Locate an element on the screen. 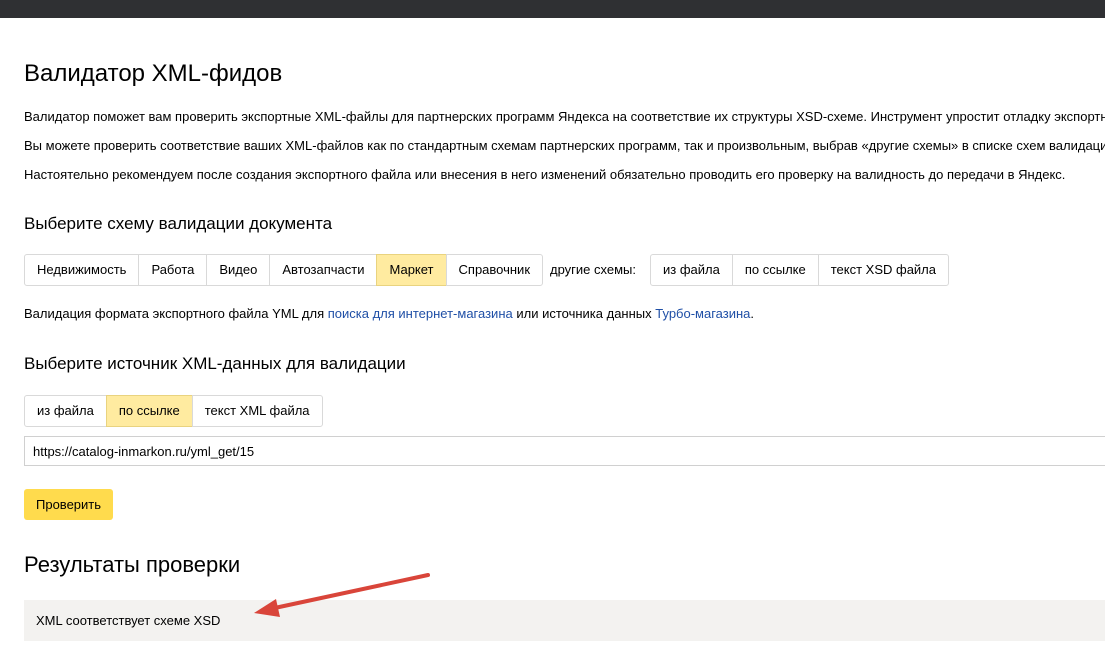  annotation-arrow-icon is located at coordinates (342, 595).